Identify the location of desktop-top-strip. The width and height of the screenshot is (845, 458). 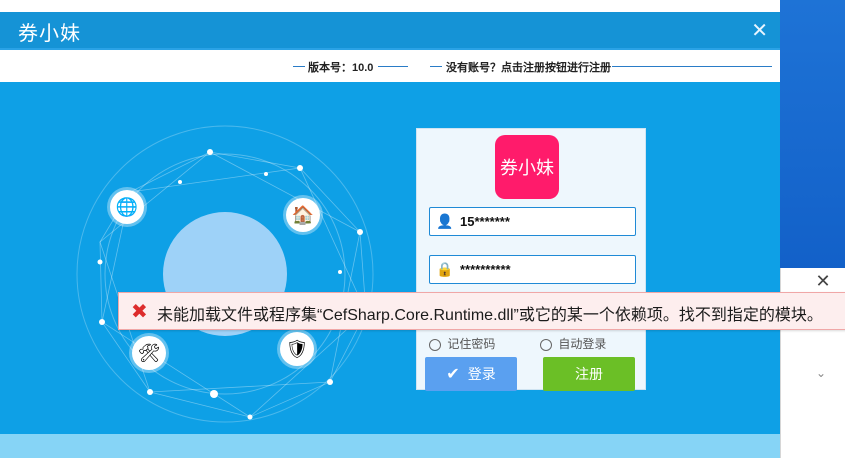
(390, 6).